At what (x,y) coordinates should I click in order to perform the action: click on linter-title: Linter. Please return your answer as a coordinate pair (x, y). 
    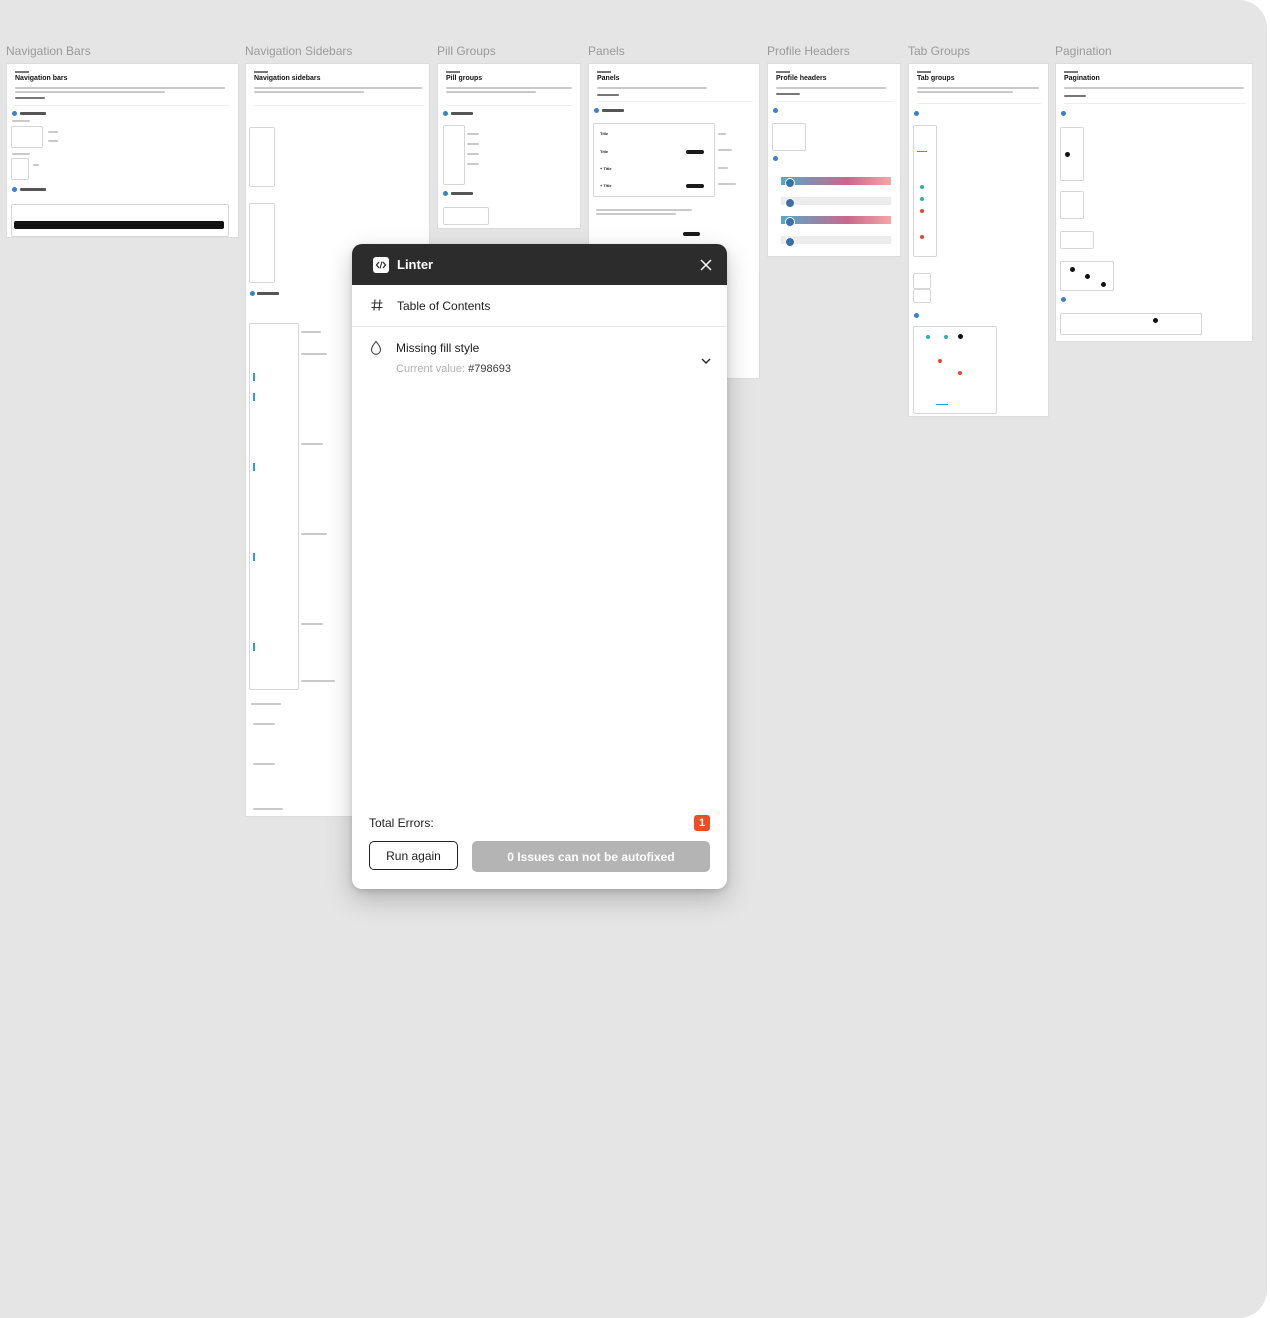
    Looking at the image, I should click on (415, 264).